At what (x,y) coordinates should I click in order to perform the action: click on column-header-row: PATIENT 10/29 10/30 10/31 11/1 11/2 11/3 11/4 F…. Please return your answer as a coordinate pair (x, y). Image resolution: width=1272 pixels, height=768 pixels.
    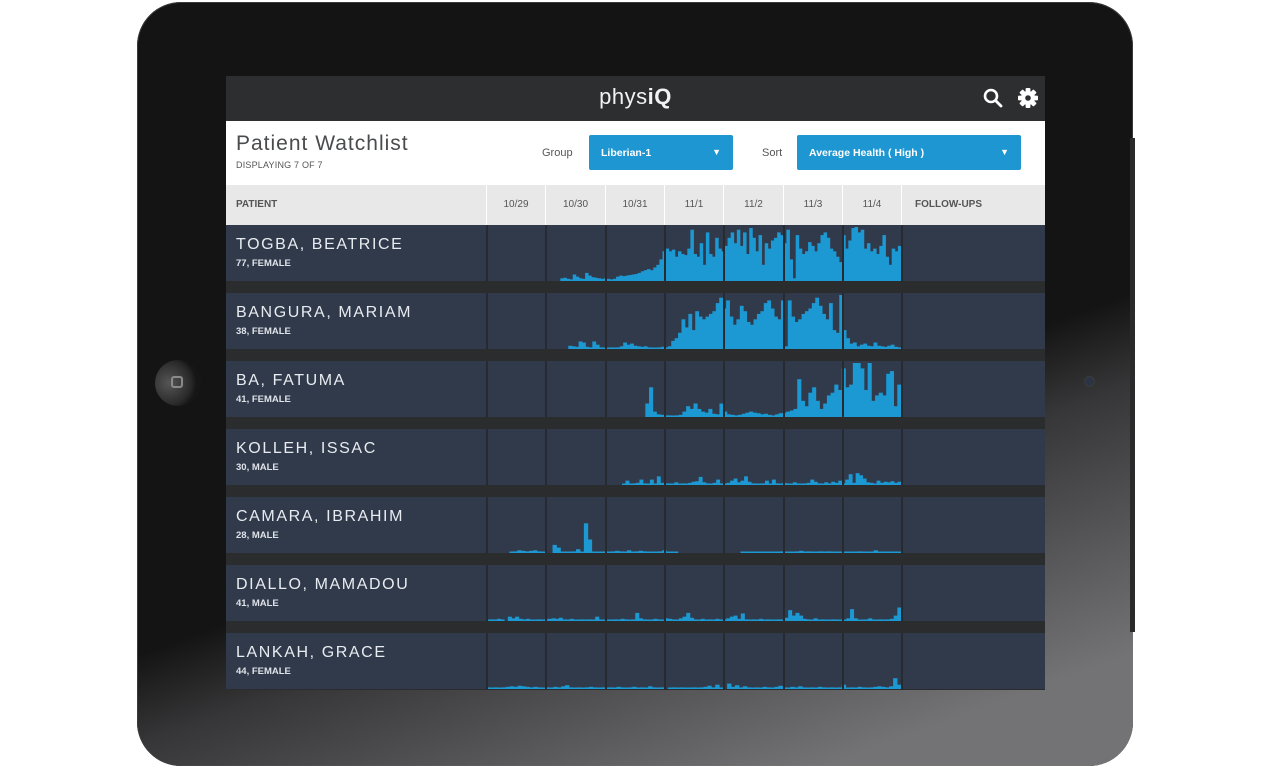
    Looking at the image, I should click on (635, 205).